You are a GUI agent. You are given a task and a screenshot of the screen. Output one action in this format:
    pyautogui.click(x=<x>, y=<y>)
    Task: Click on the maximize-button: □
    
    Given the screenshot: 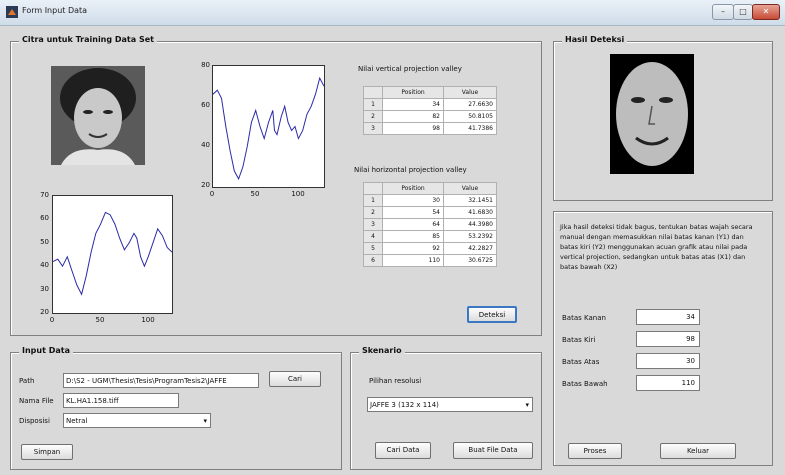 What is the action you would take?
    pyautogui.click(x=743, y=12)
    